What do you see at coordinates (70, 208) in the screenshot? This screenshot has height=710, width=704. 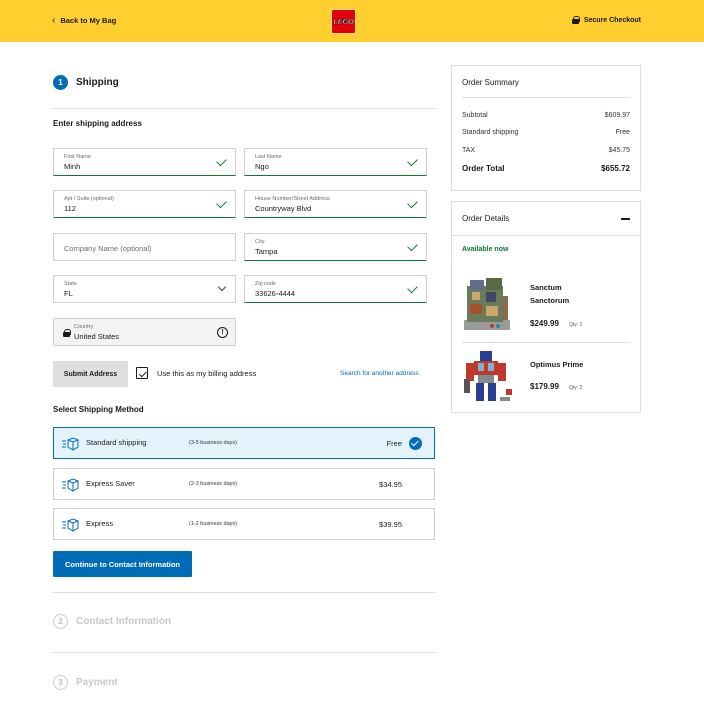 I see `apt-suite-value: 112` at bounding box center [70, 208].